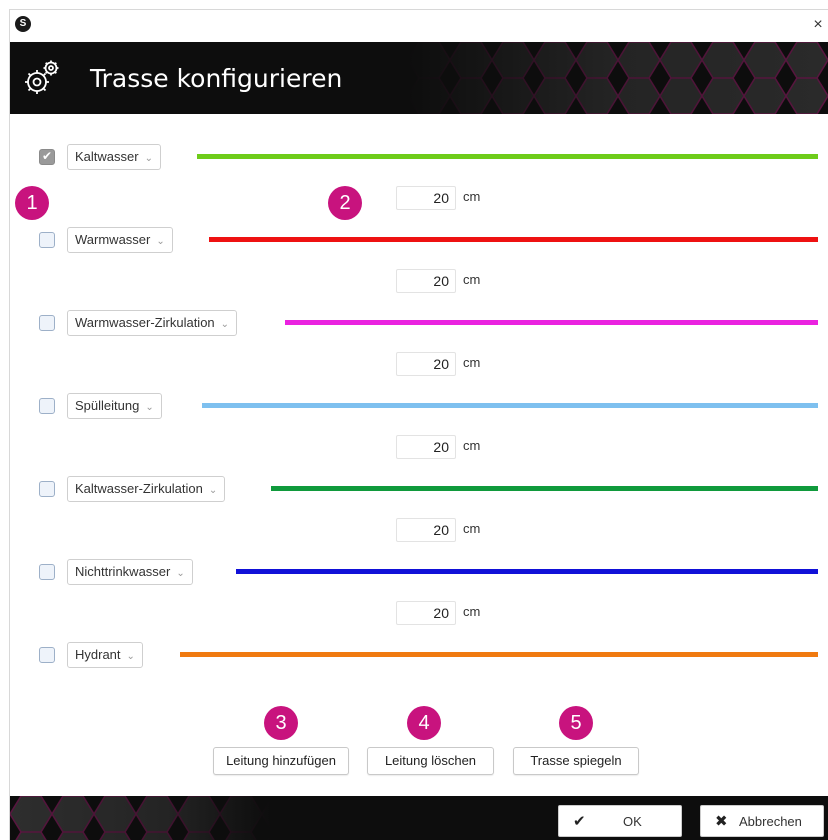 This screenshot has height=840, width=828. I want to click on callout-badge-3: 3, so click(281, 723).